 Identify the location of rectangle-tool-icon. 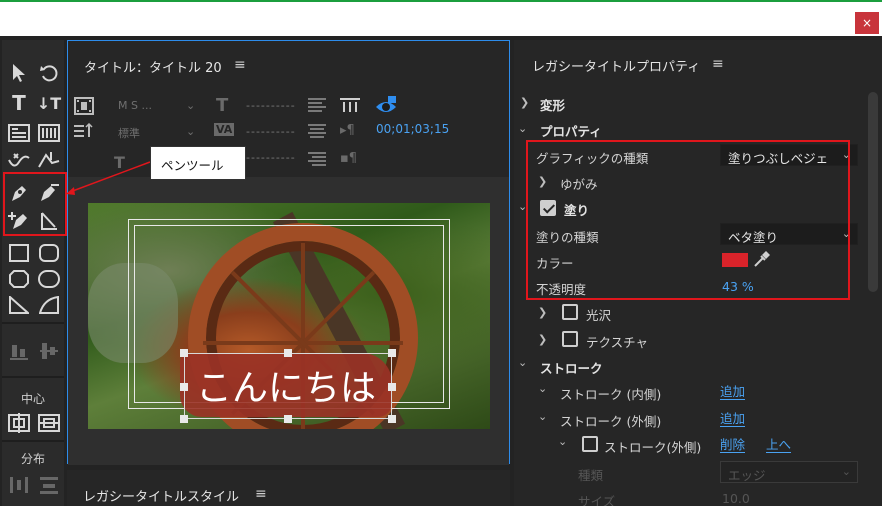
(19, 253).